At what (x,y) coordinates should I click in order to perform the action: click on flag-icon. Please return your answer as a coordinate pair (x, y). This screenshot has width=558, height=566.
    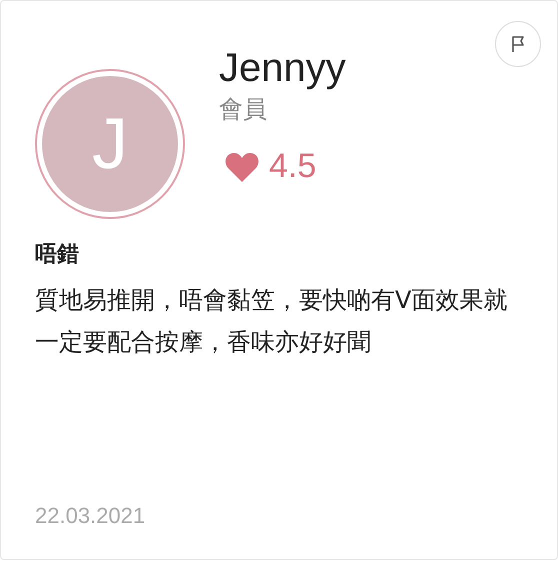
    Looking at the image, I should click on (518, 44).